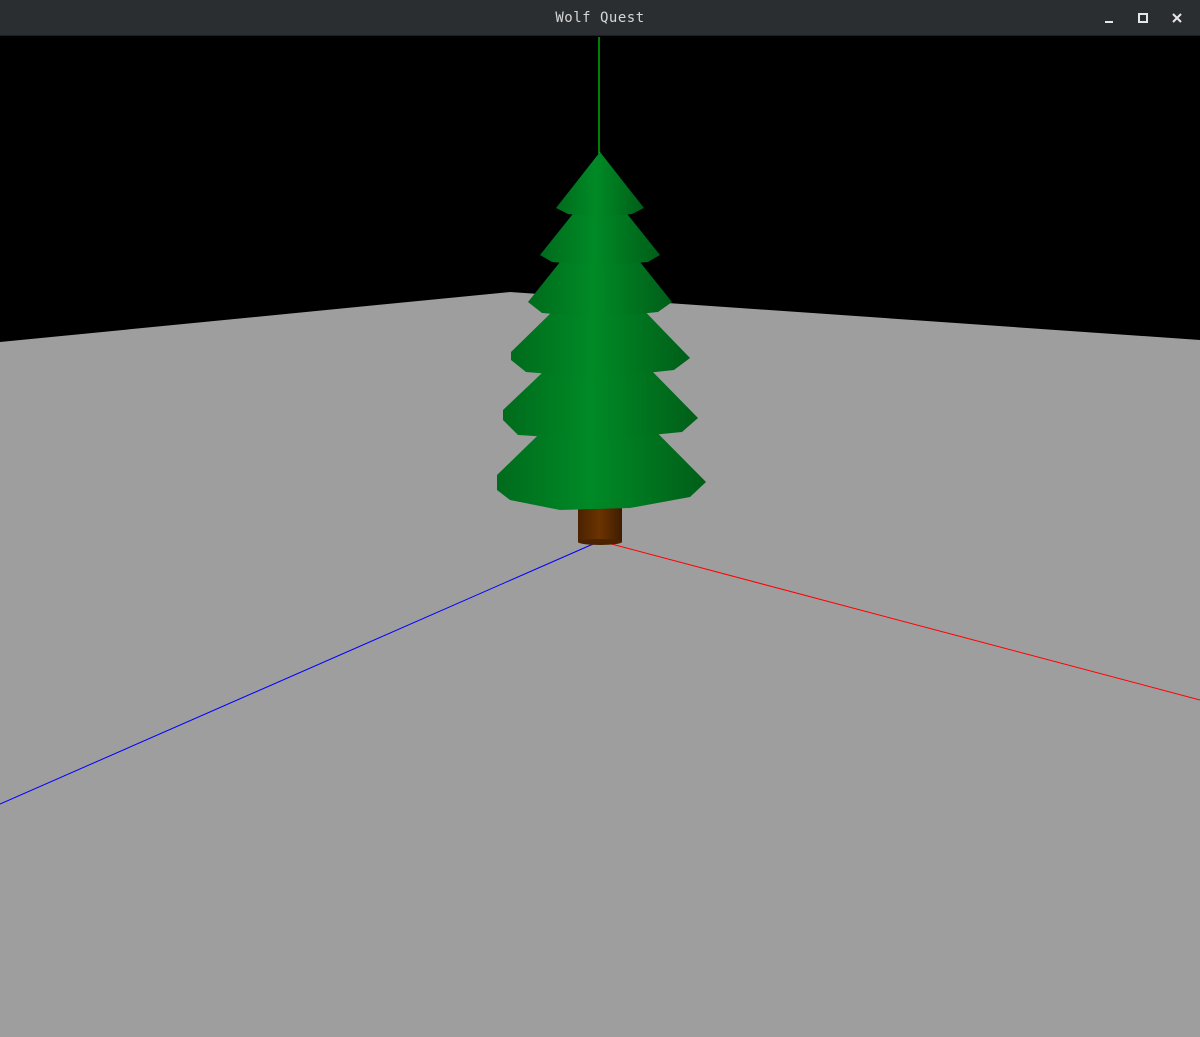 This screenshot has width=1200, height=1037. I want to click on maximize-icon, so click(1143, 18).